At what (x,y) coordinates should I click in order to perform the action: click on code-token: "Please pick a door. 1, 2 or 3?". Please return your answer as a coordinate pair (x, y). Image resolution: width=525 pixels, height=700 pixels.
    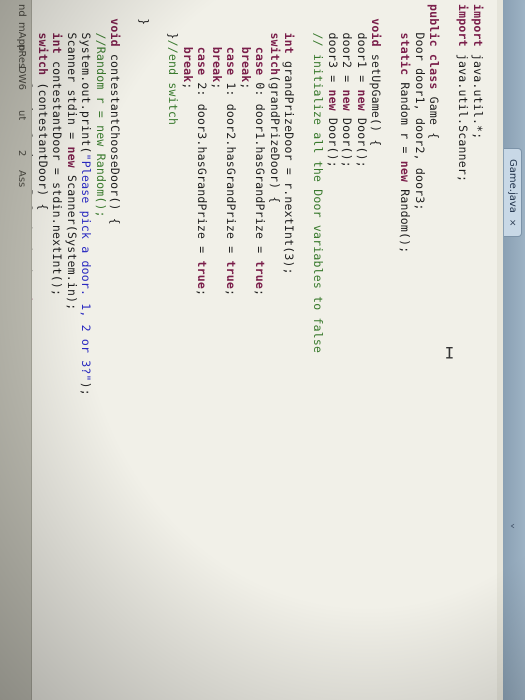
    Looking at the image, I should click on (86, 267).